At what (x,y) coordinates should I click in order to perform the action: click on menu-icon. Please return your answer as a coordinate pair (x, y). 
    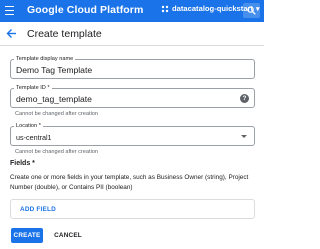
    Looking at the image, I should click on (9, 11).